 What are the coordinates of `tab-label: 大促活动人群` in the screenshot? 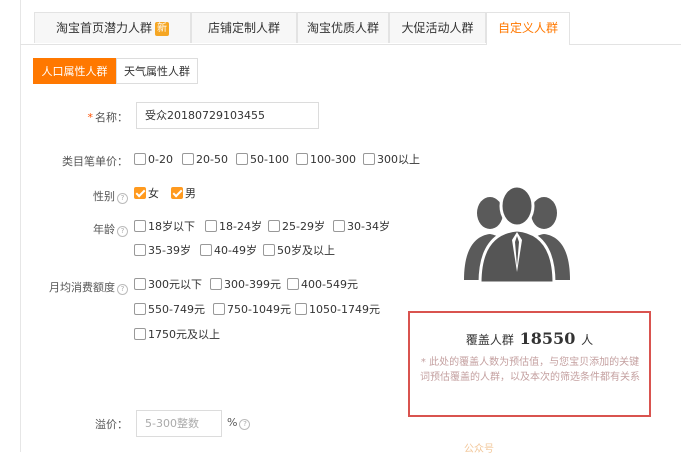 It's located at (437, 28).